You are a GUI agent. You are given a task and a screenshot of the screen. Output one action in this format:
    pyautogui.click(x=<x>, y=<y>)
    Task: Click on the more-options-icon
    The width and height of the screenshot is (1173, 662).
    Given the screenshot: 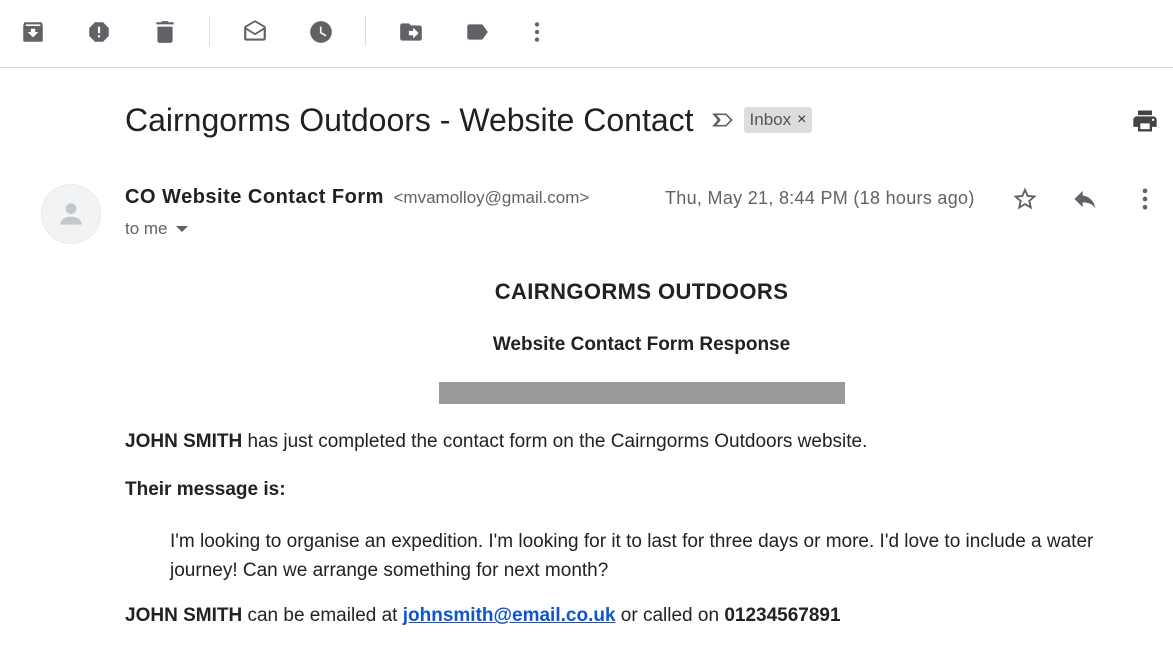 What is the action you would take?
    pyautogui.click(x=1145, y=199)
    